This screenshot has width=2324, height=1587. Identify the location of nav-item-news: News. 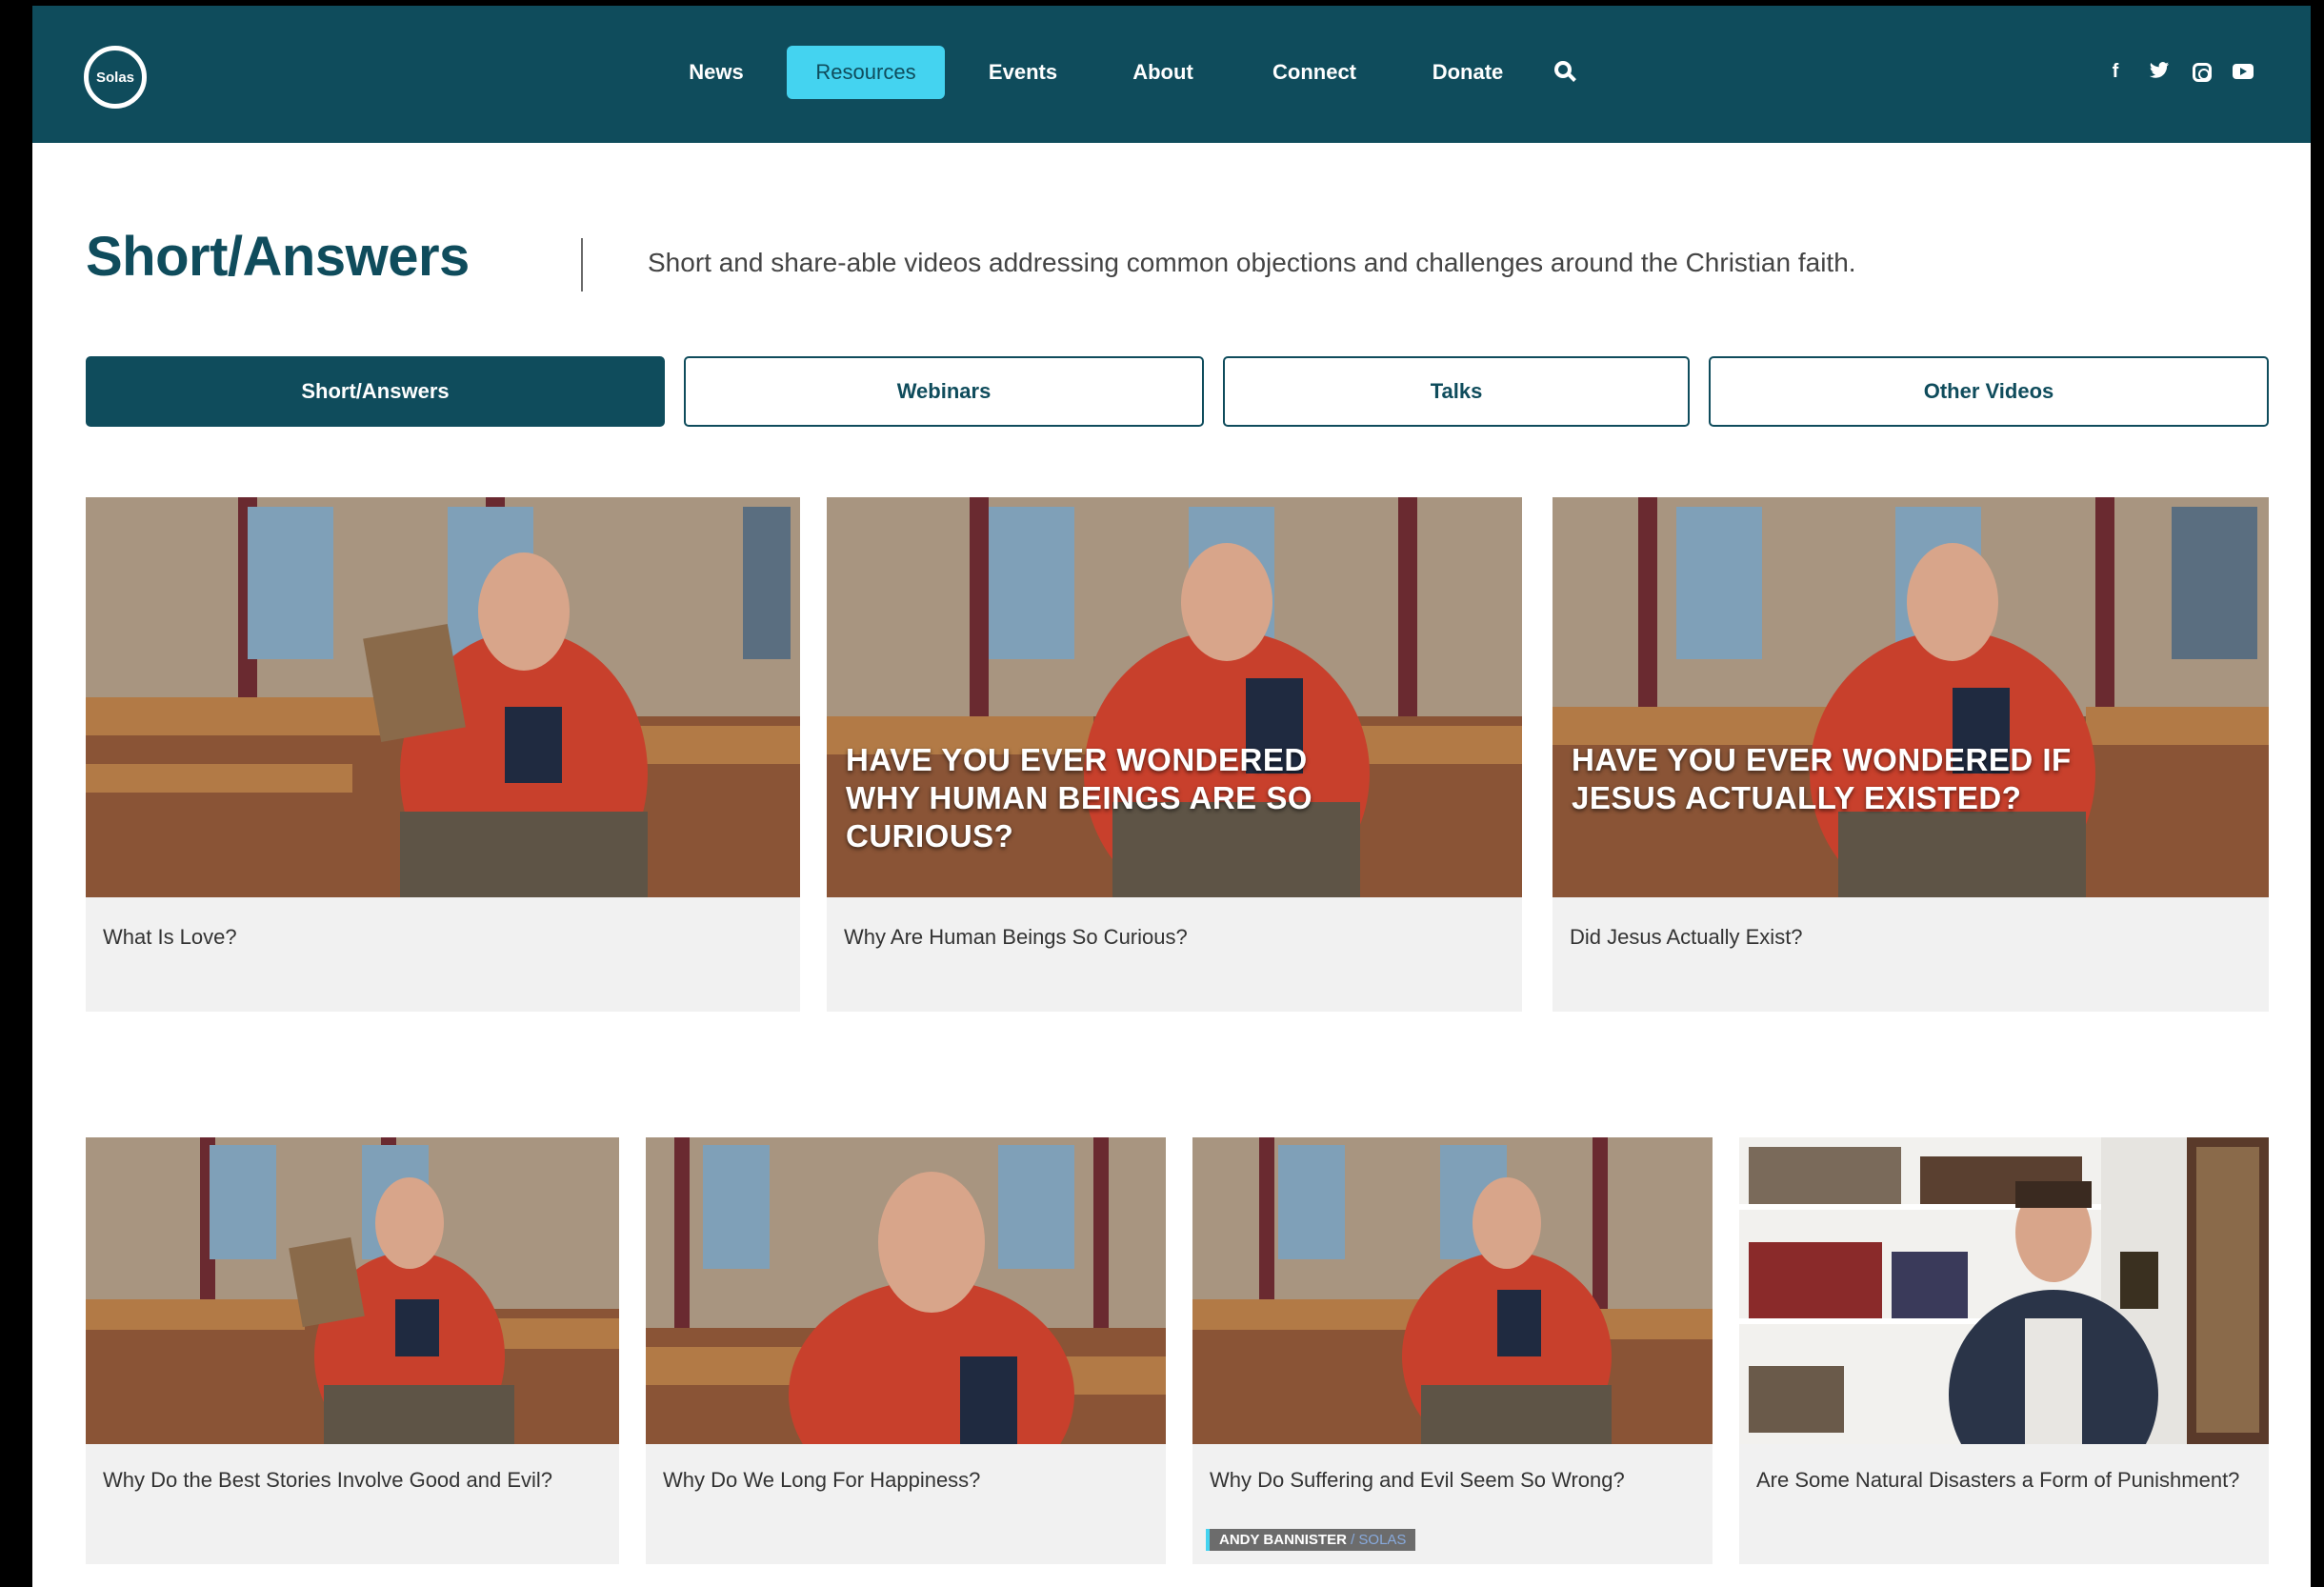
(716, 73).